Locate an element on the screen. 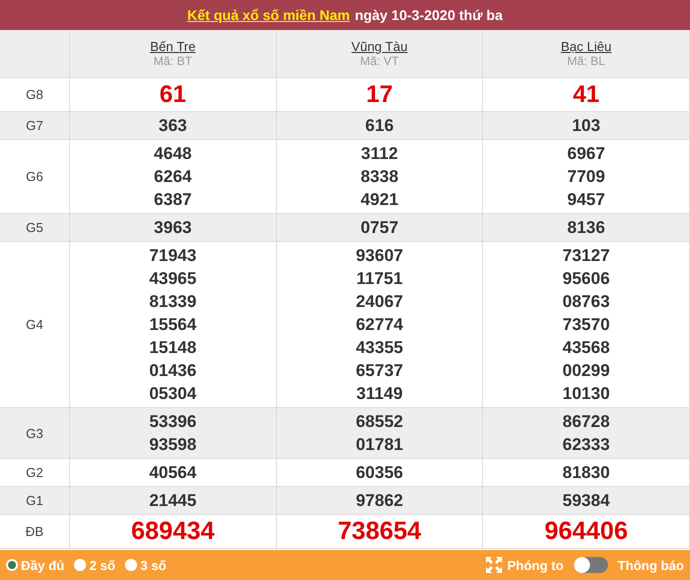 This screenshot has height=580, width=690. result-number: 4648 is located at coordinates (173, 154).